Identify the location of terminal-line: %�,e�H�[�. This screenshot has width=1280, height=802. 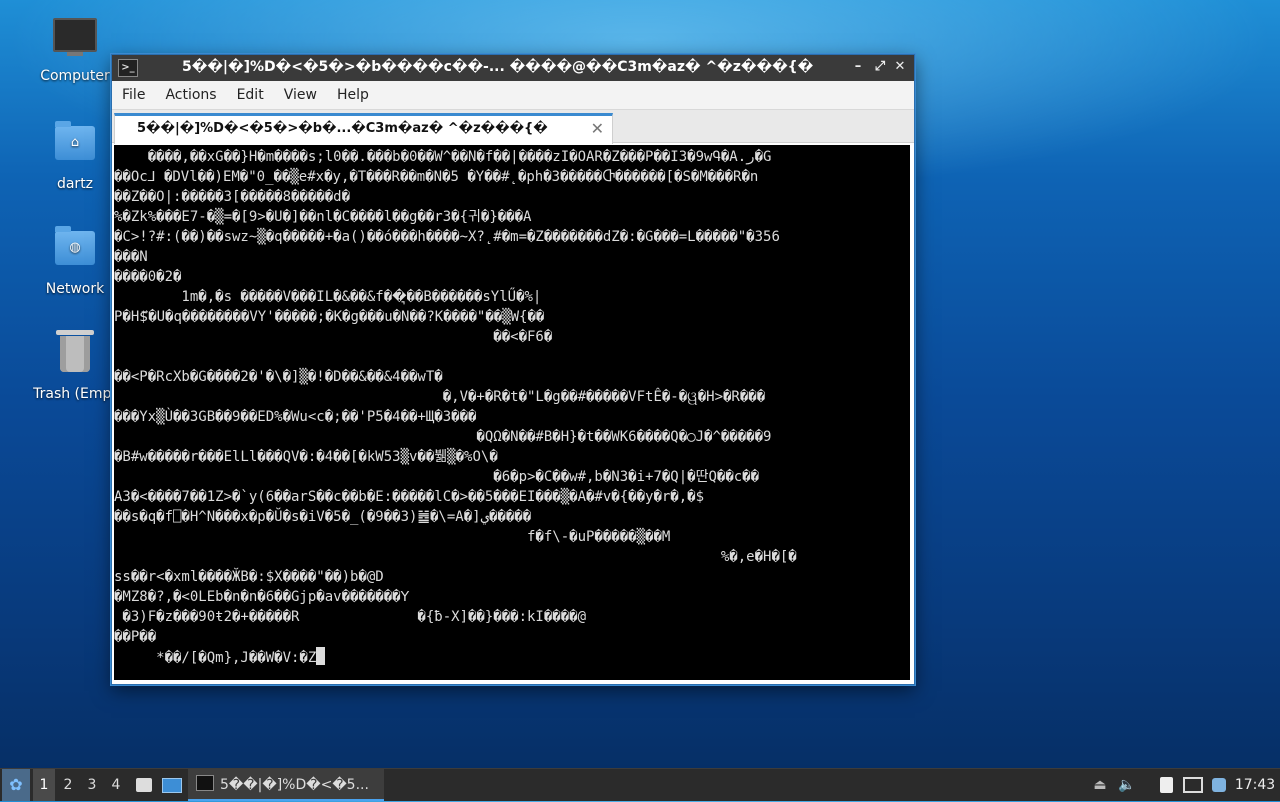
(455, 557).